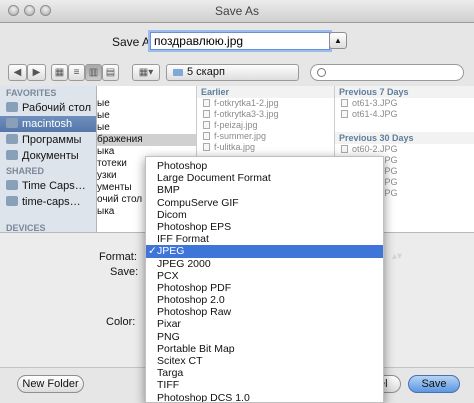  What do you see at coordinates (404, 149) in the screenshot?
I see `file-item: ot60-2.JPG` at bounding box center [404, 149].